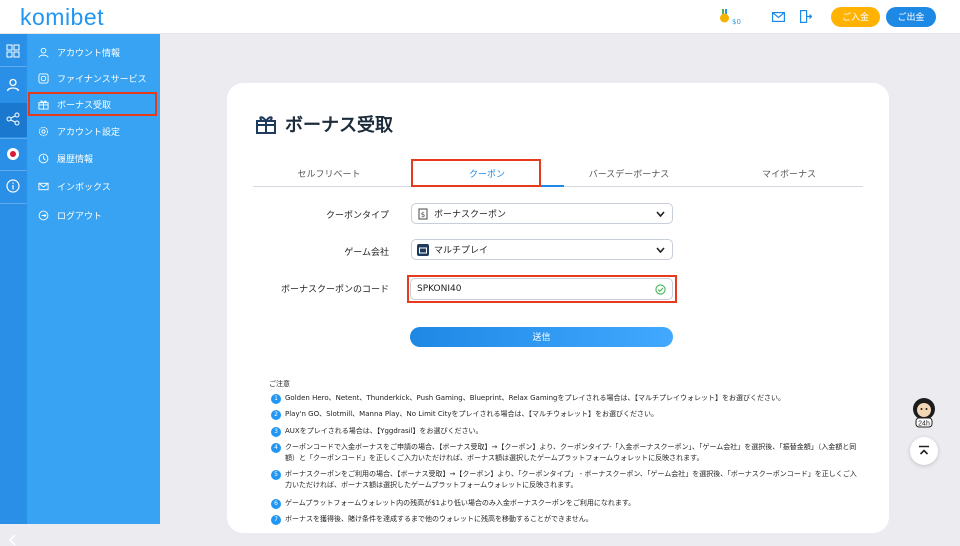  Describe the element at coordinates (855, 17) in the screenshot. I see `deposit-button: ご入金` at that location.